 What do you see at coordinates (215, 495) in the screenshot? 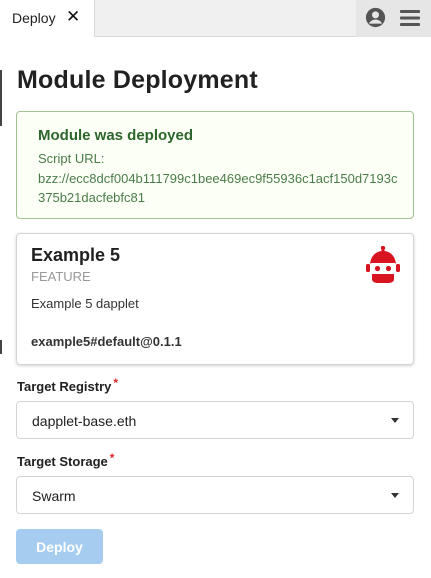
I see `target-storage-dropdown: Swarm` at bounding box center [215, 495].